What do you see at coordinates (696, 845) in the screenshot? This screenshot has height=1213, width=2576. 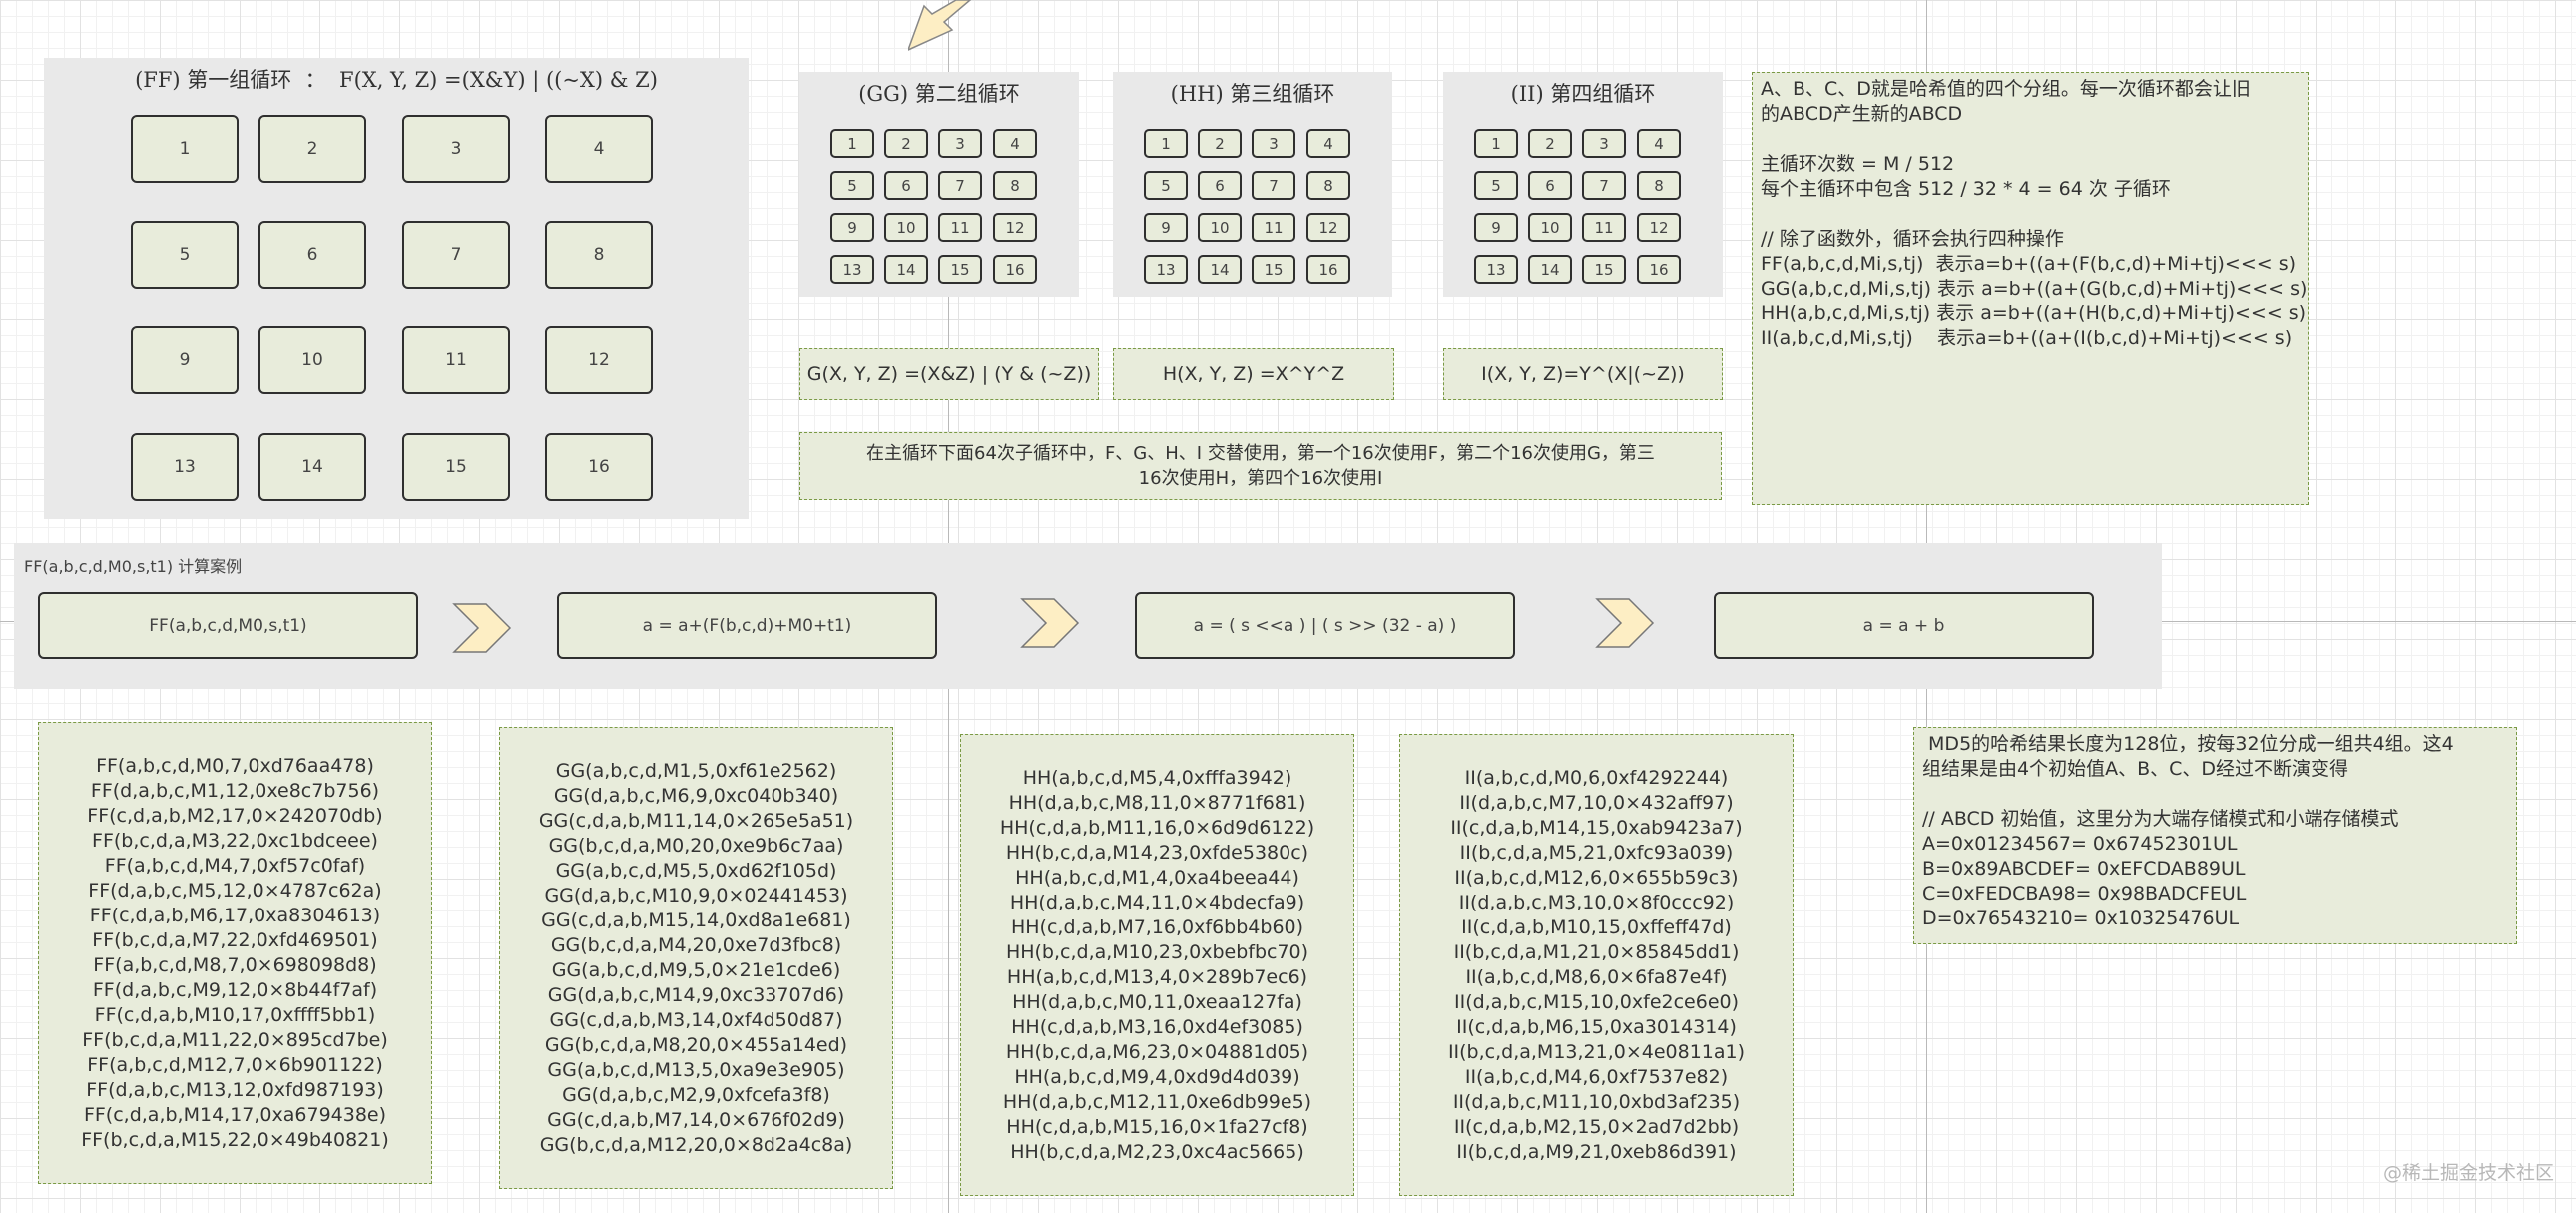 I see `gg-ops-item: GG(b,c,d,a,M0,20,0xe9b6c7aa)` at bounding box center [696, 845].